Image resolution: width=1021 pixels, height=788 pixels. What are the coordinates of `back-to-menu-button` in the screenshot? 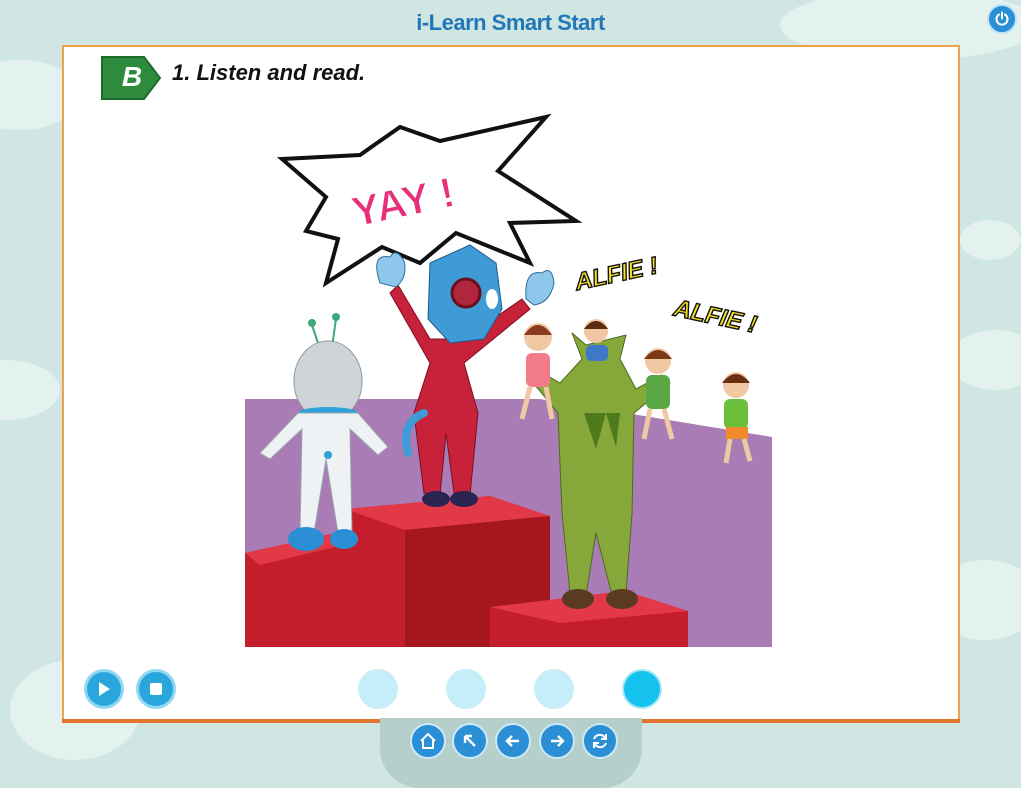 It's located at (470, 741).